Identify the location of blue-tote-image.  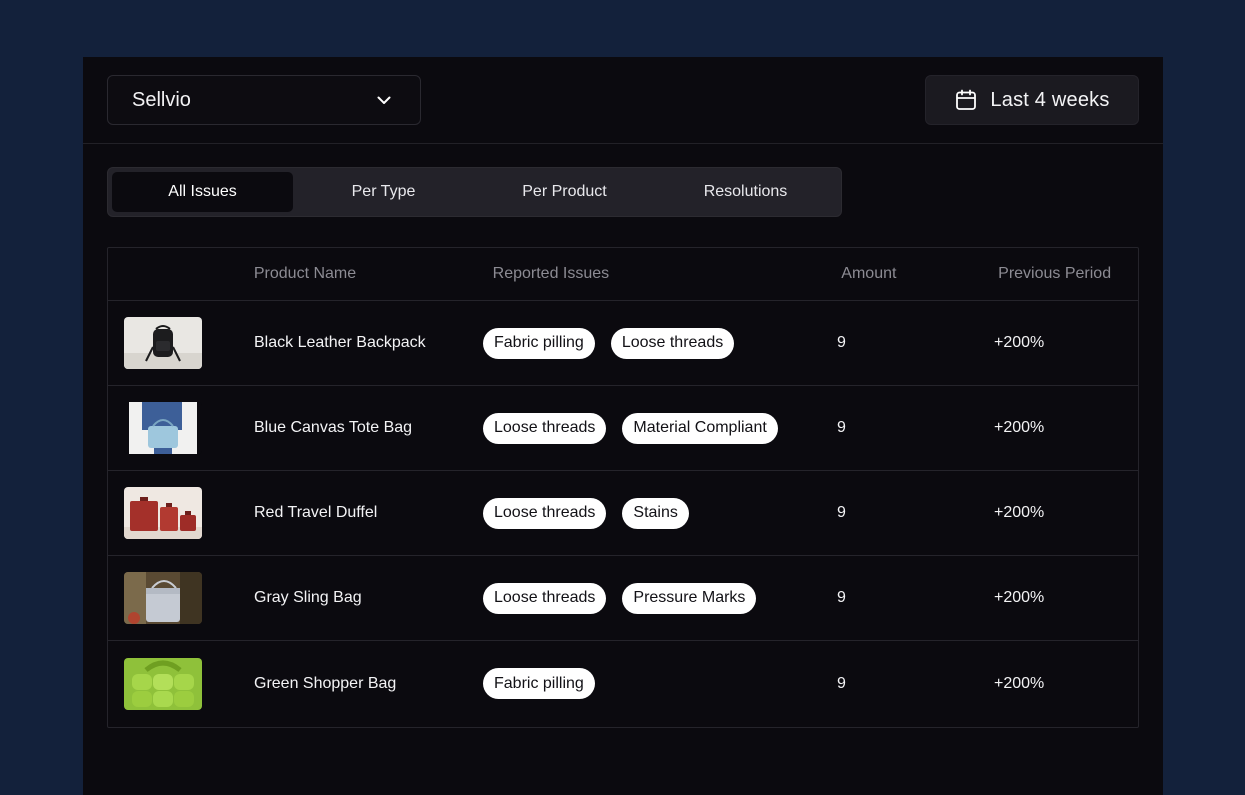
(163, 428).